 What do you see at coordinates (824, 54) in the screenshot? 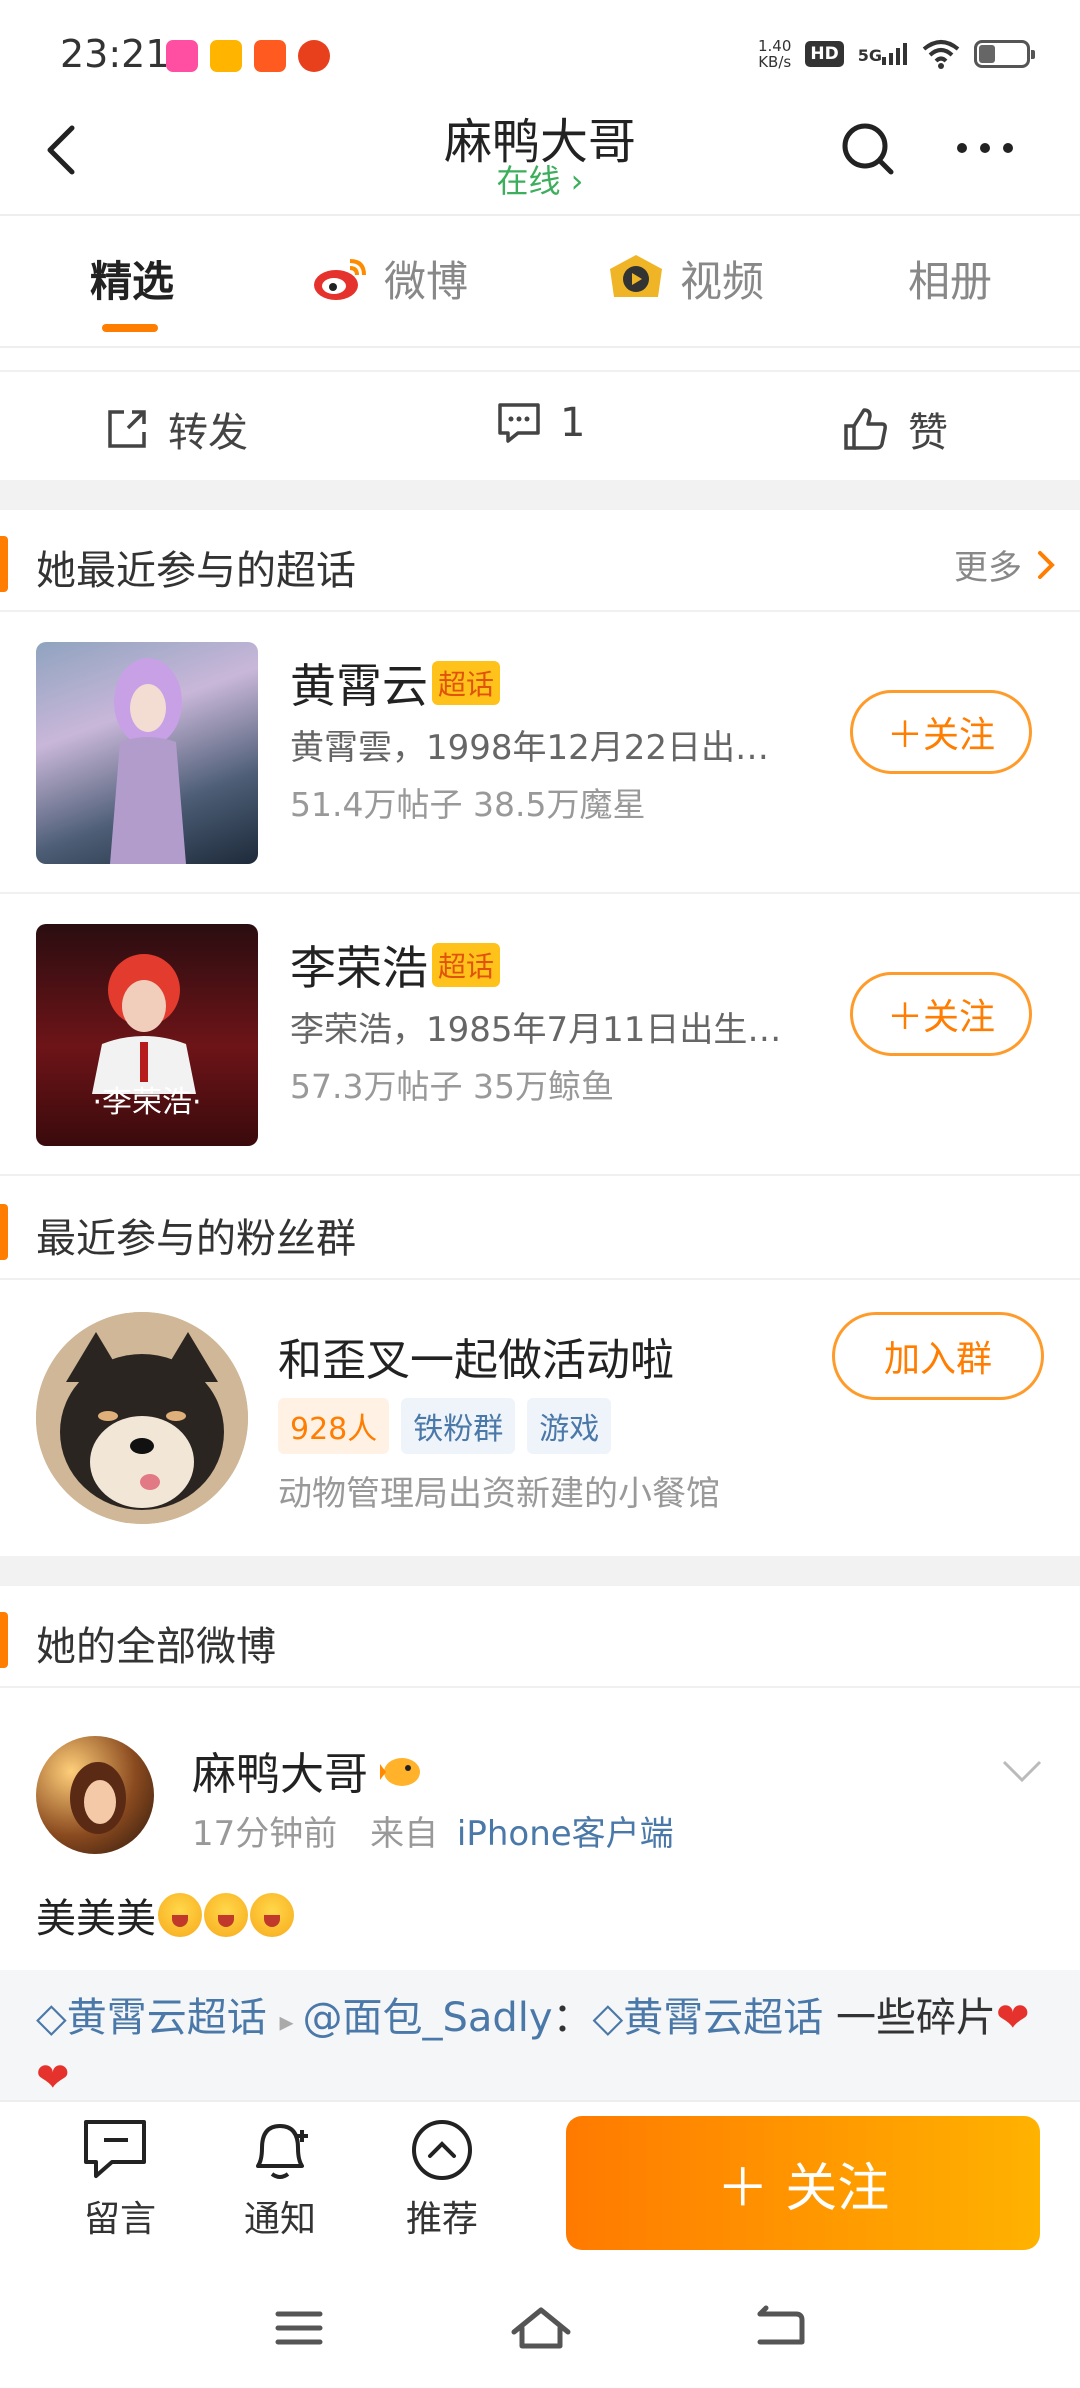
I see `hd-badge: HD` at bounding box center [824, 54].